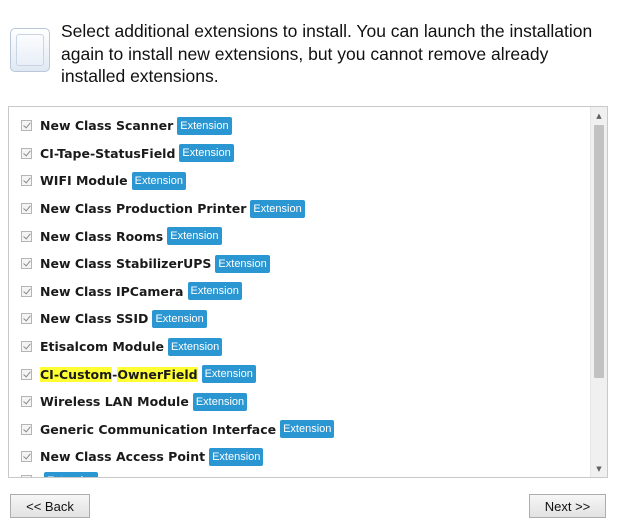 The width and height of the screenshot is (618, 524). I want to click on extension-name-part: Wireless LAN Module, so click(114, 402).